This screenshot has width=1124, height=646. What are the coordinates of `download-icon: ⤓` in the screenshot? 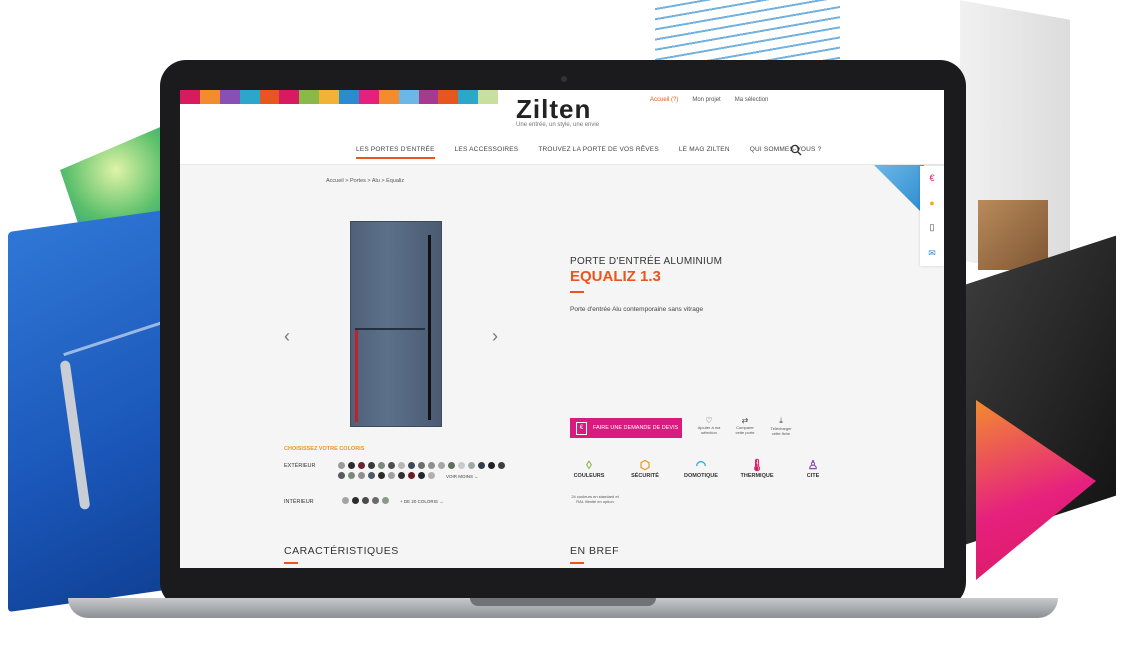 It's located at (781, 420).